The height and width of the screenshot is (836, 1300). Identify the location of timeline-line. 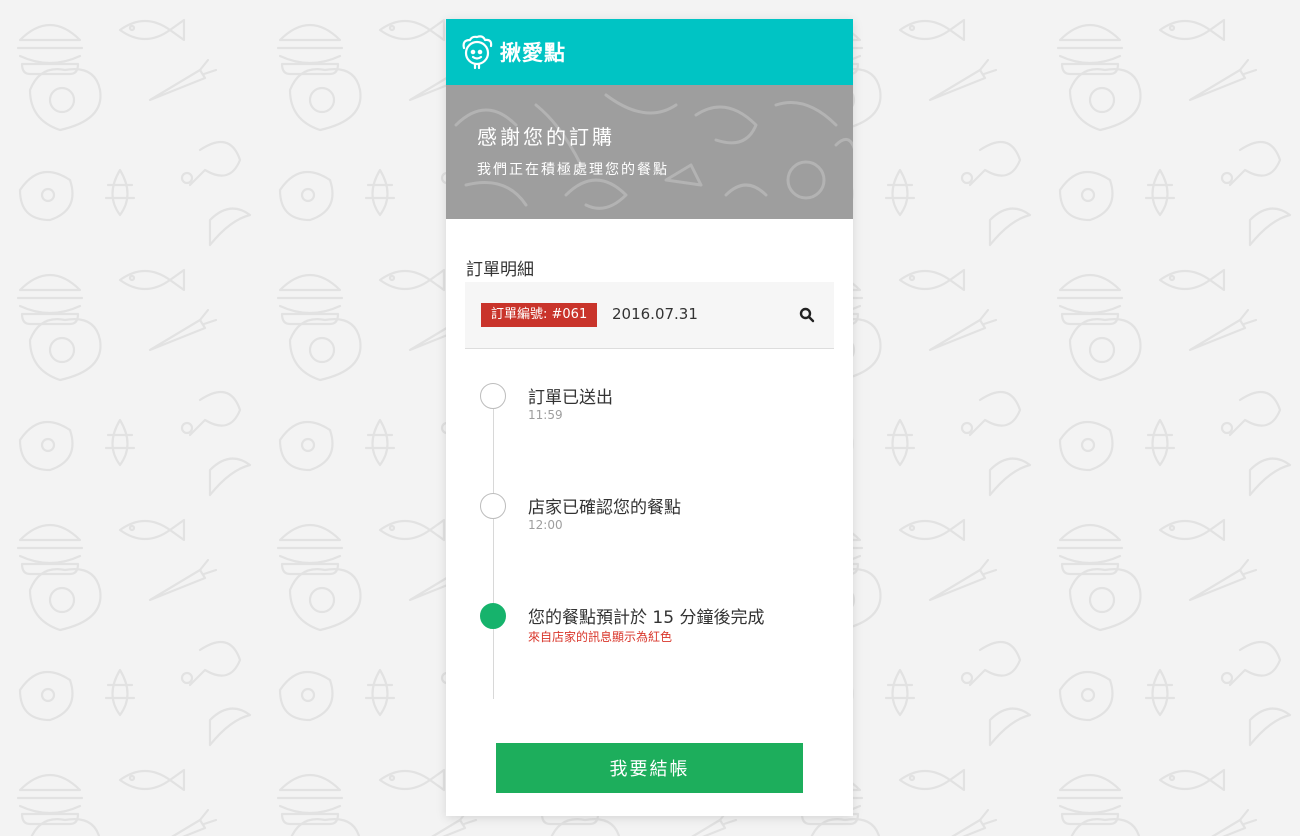
(493, 547).